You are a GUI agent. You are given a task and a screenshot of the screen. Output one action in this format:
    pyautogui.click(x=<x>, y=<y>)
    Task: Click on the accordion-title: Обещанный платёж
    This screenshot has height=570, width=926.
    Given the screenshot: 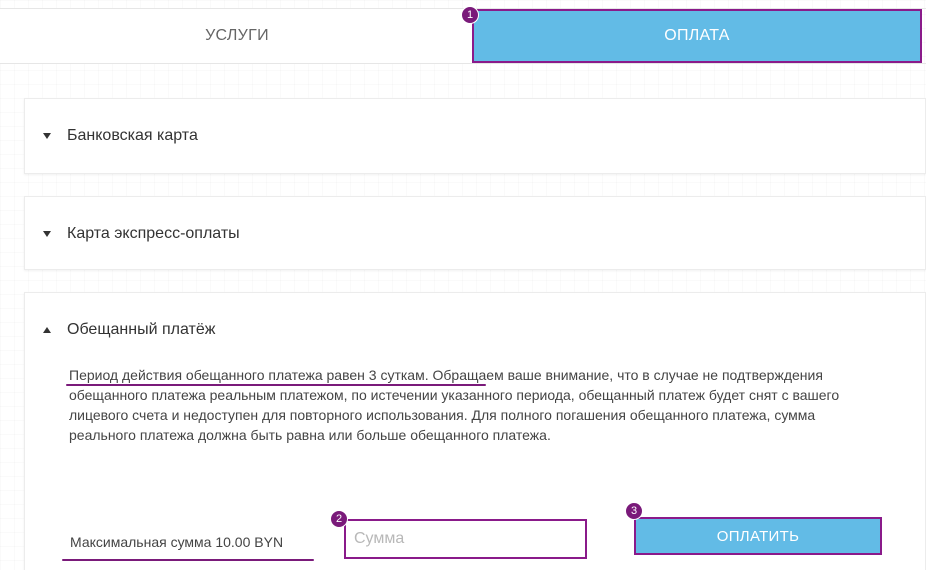 What is the action you would take?
    pyautogui.click(x=141, y=329)
    